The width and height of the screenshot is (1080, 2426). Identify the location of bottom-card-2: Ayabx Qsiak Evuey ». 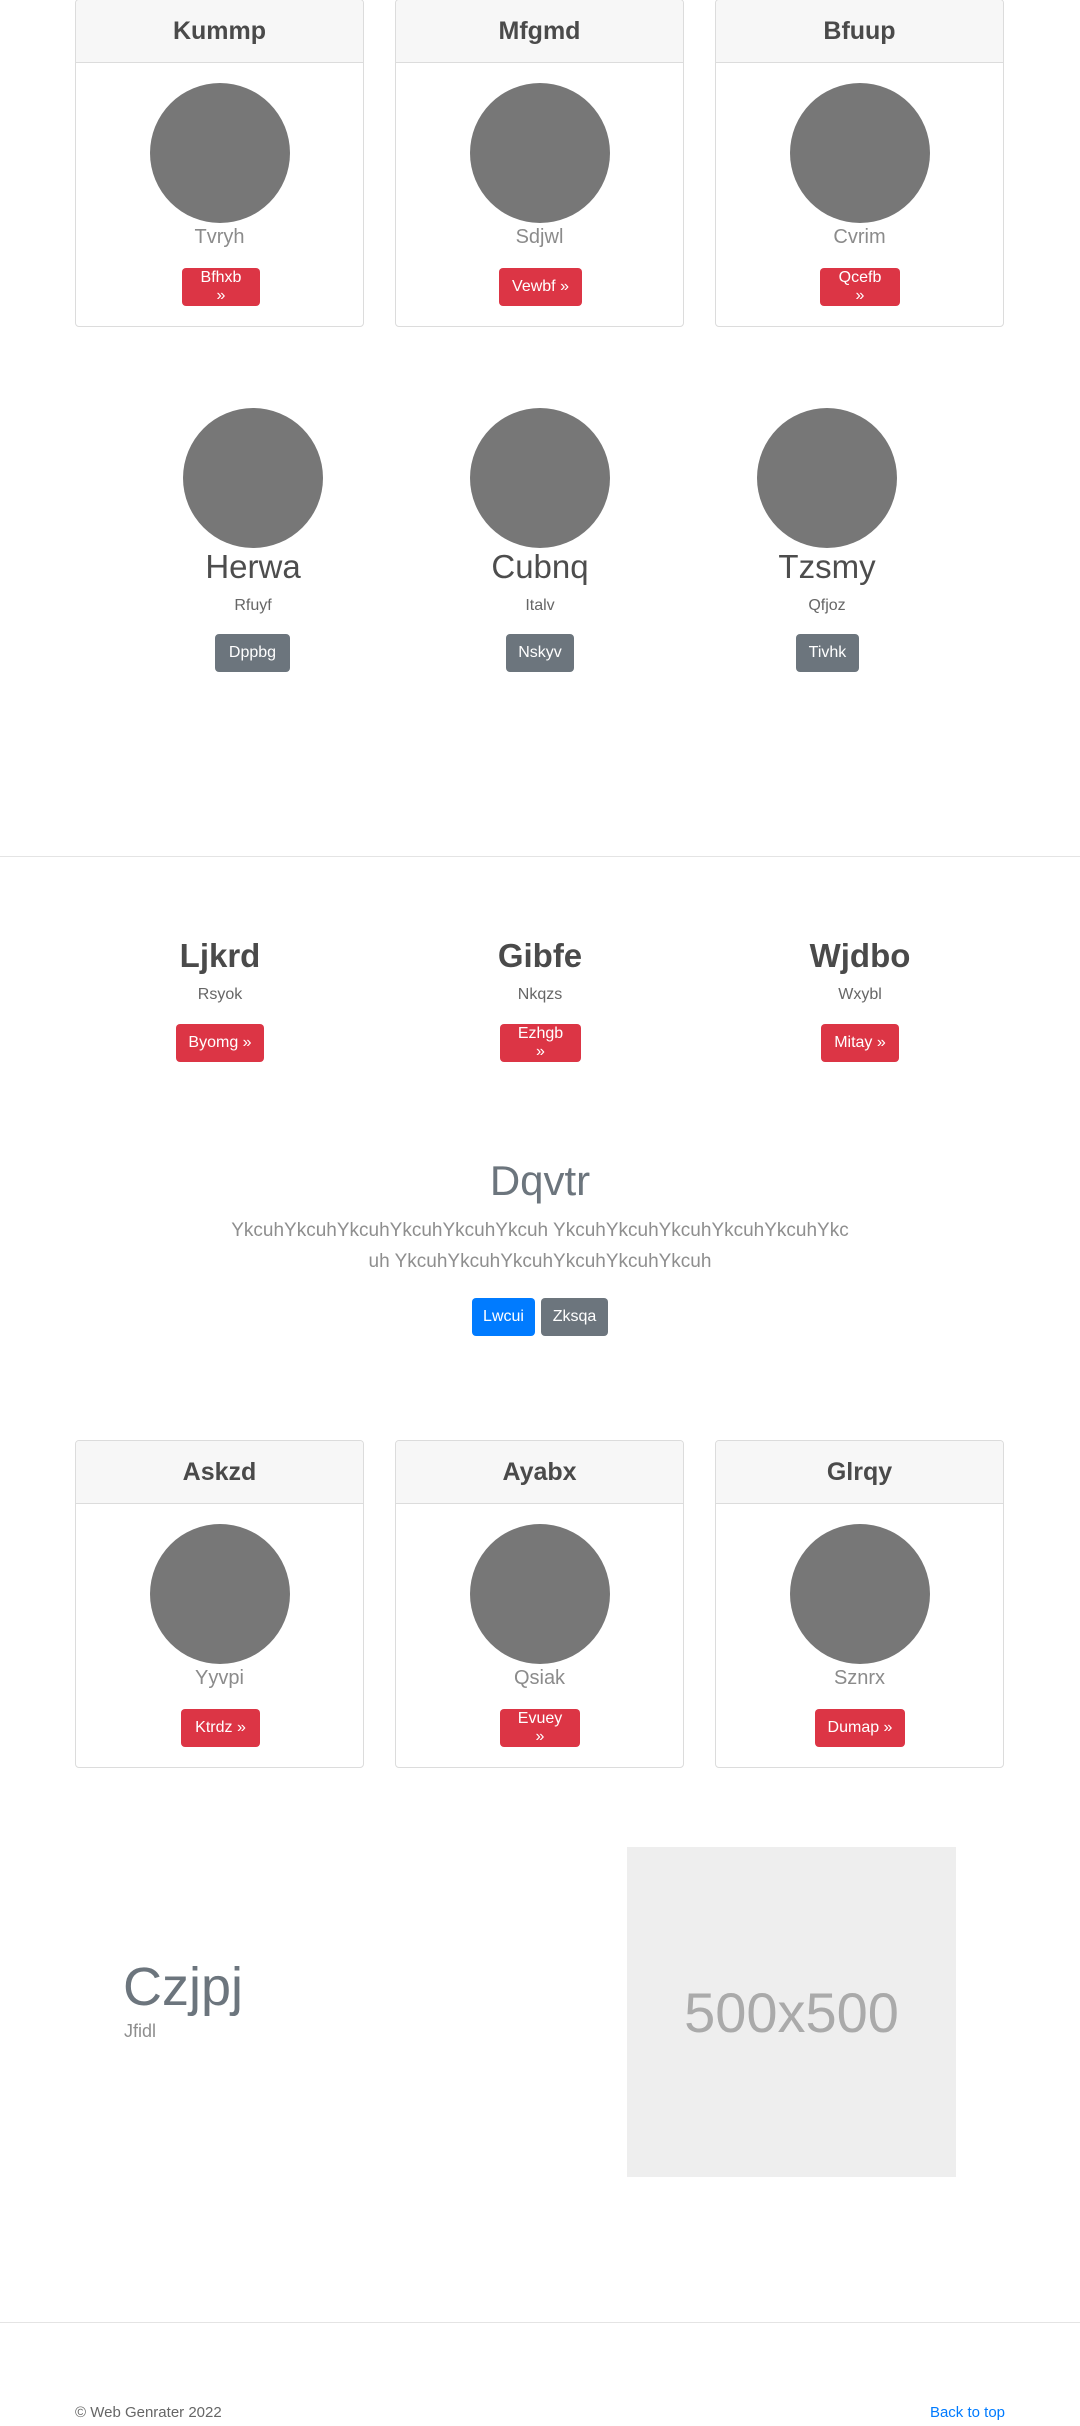
(539, 1604).